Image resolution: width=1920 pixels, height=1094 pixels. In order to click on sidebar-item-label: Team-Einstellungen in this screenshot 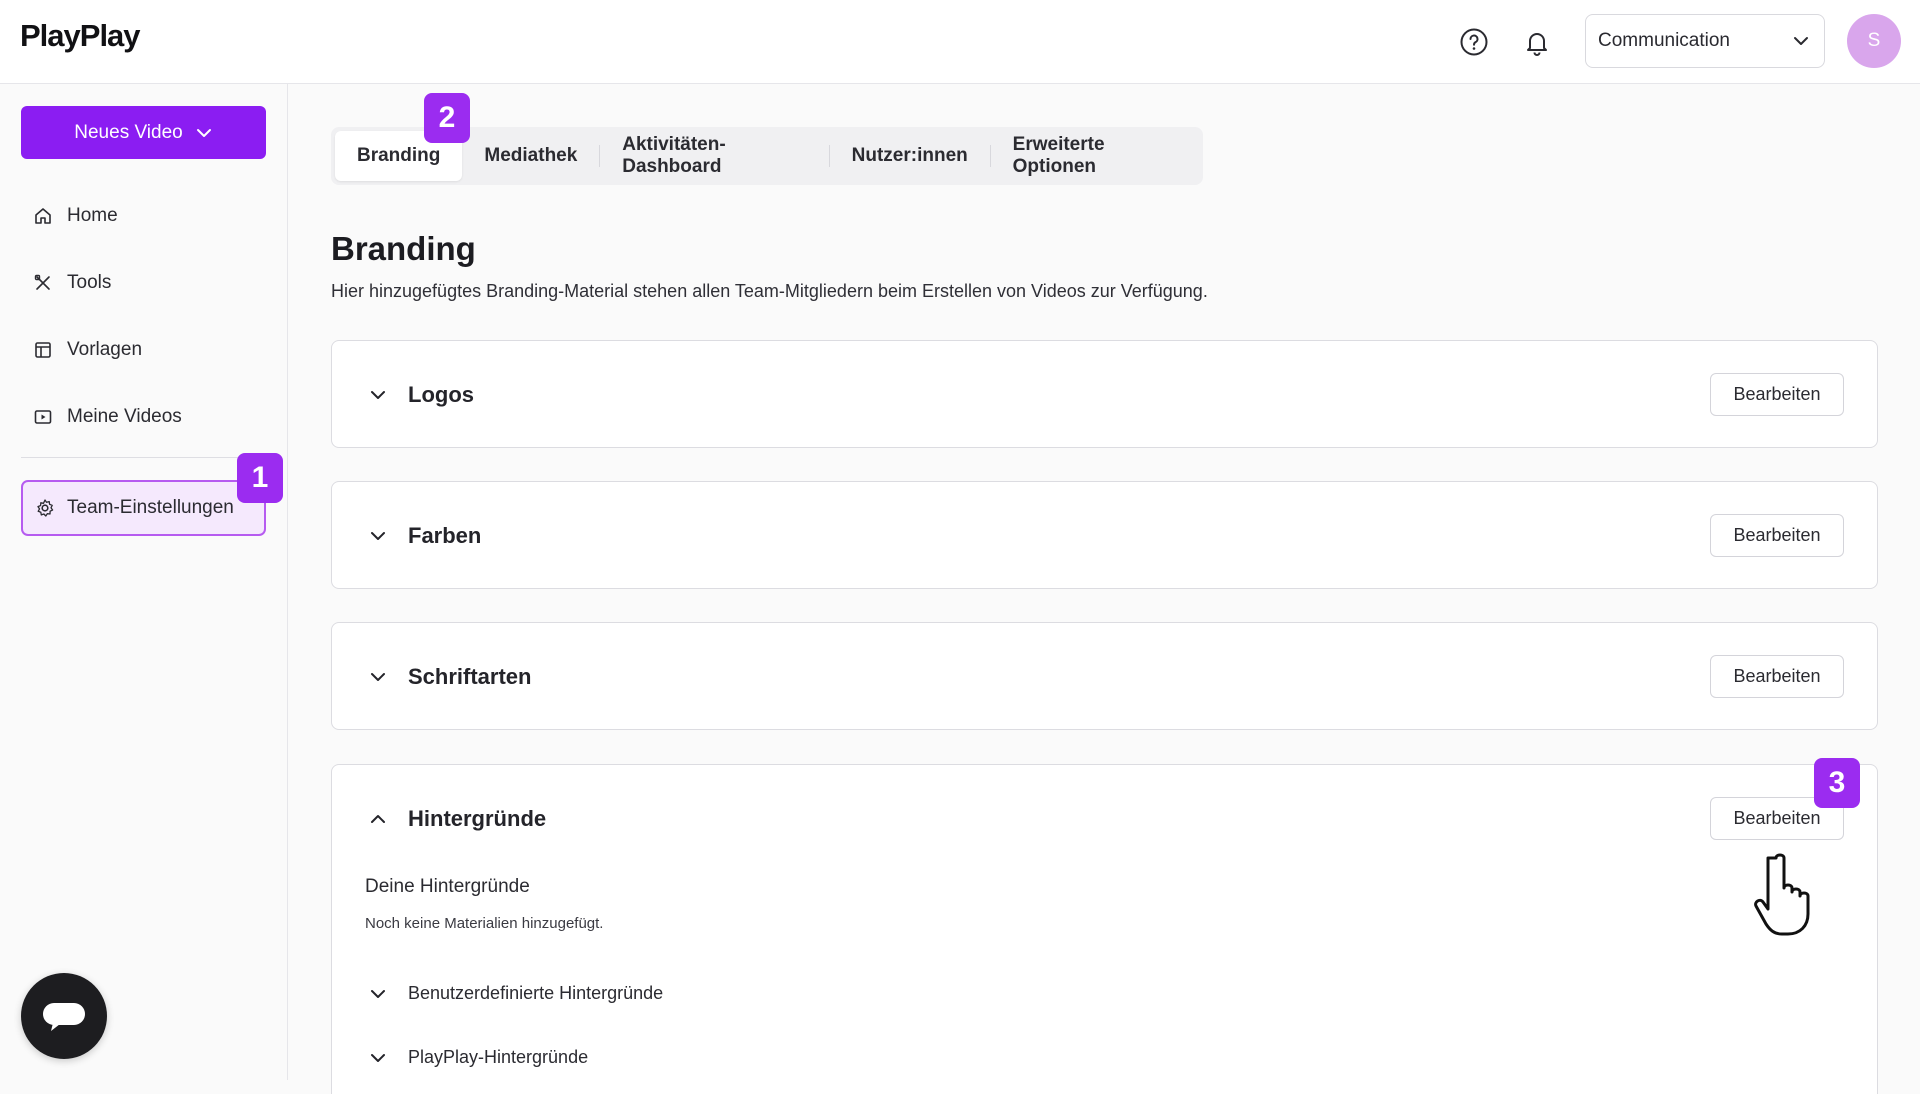, I will do `click(150, 507)`.